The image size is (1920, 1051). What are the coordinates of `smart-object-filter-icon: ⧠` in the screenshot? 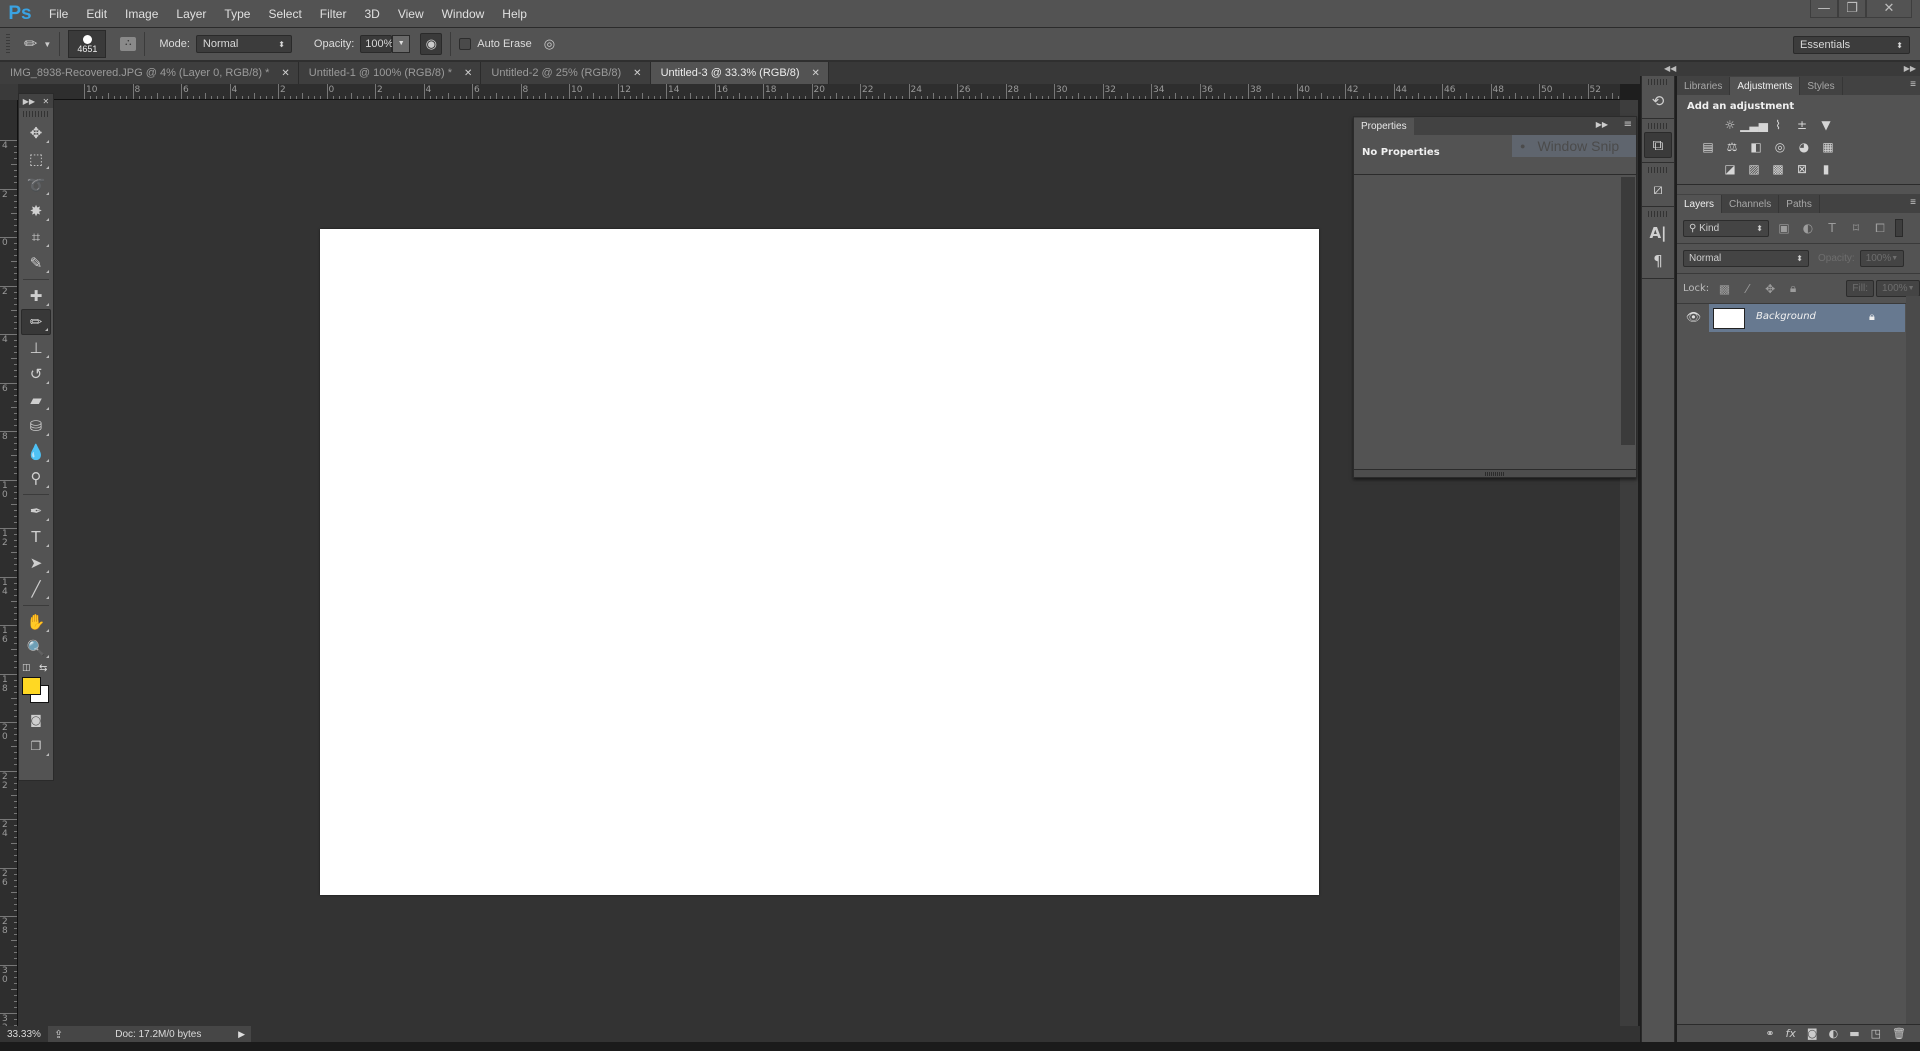 It's located at (1880, 228).